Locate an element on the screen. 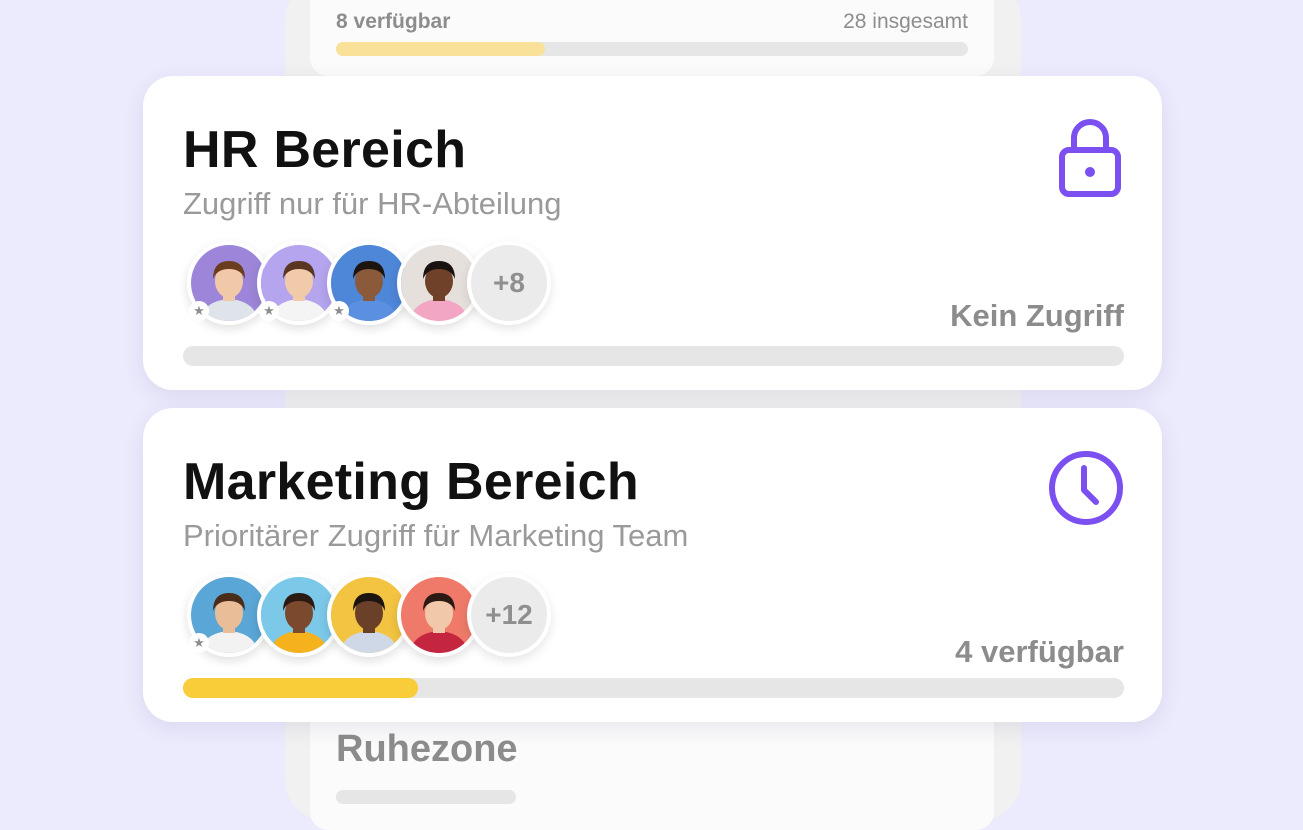 This screenshot has width=1303, height=830. total-count: 28 insgesamt is located at coordinates (905, 21).